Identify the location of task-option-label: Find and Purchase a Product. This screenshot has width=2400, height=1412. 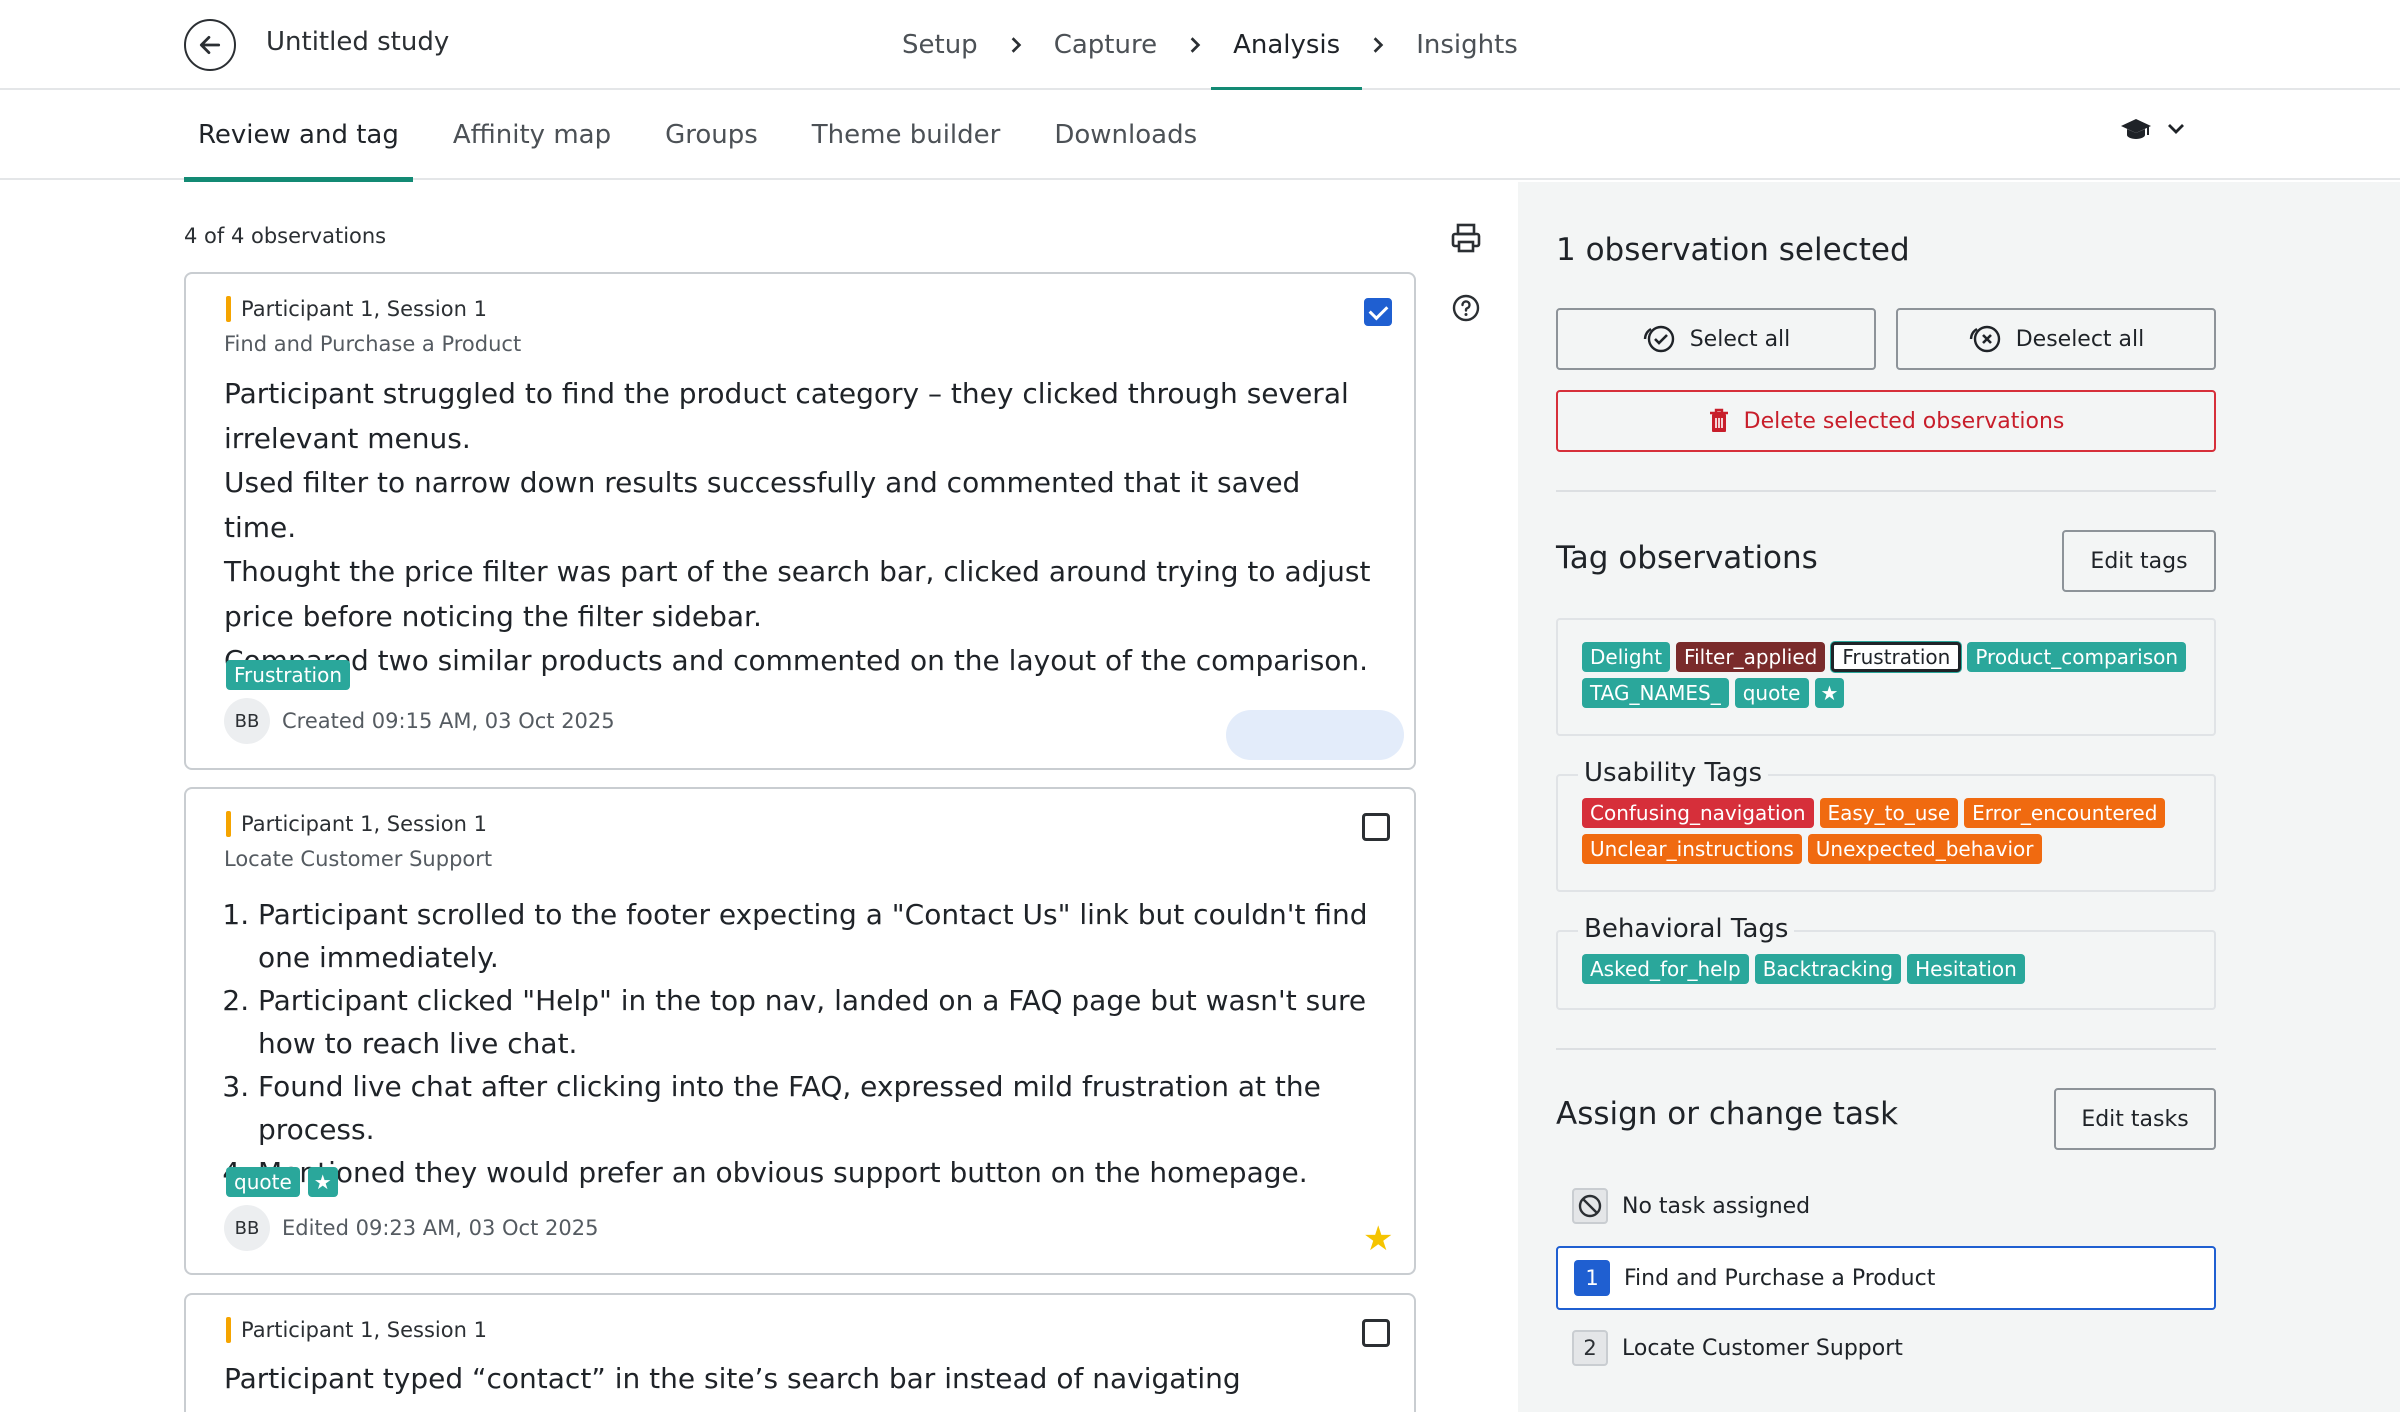
(1780, 1278).